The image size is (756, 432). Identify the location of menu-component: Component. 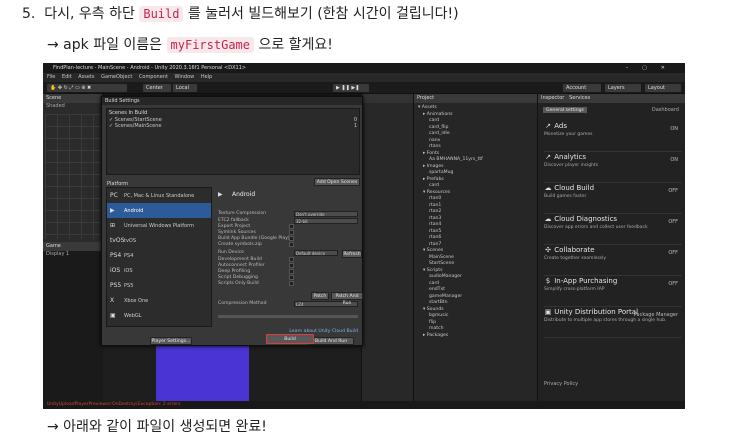
(153, 77).